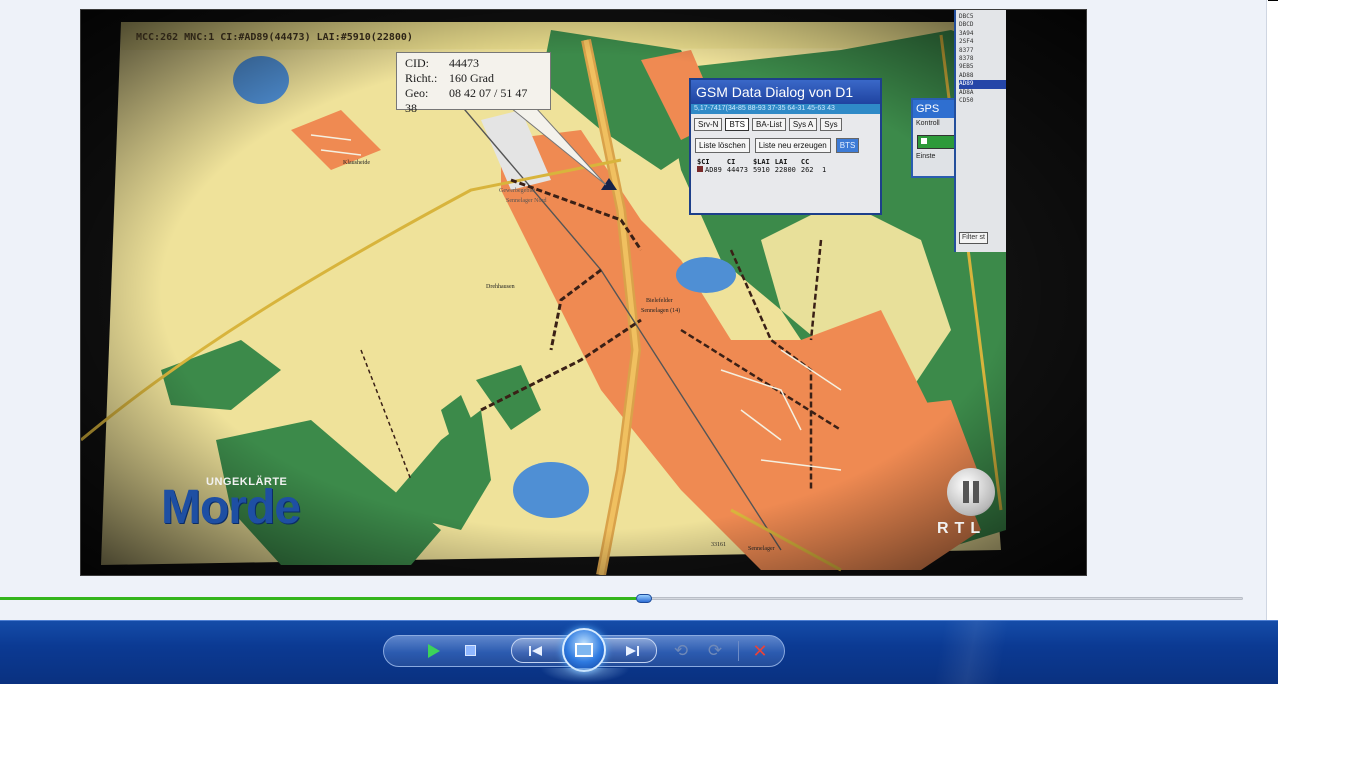 The height and width of the screenshot is (768, 1366). I want to click on gsm-tabs: Srv-N BTS BA-List Sys A Sys, so click(785, 122).